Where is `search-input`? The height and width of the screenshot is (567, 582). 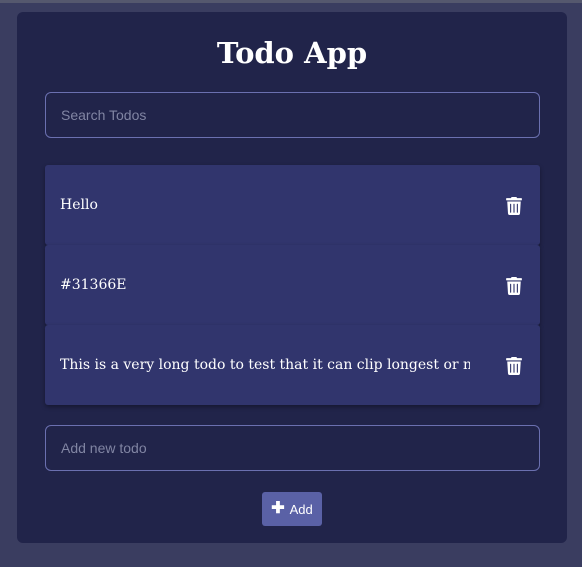
search-input is located at coordinates (292, 115).